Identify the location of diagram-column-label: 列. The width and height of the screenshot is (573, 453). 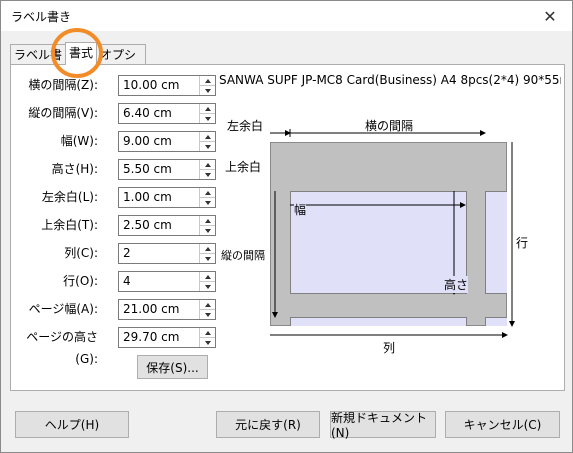
(389, 348).